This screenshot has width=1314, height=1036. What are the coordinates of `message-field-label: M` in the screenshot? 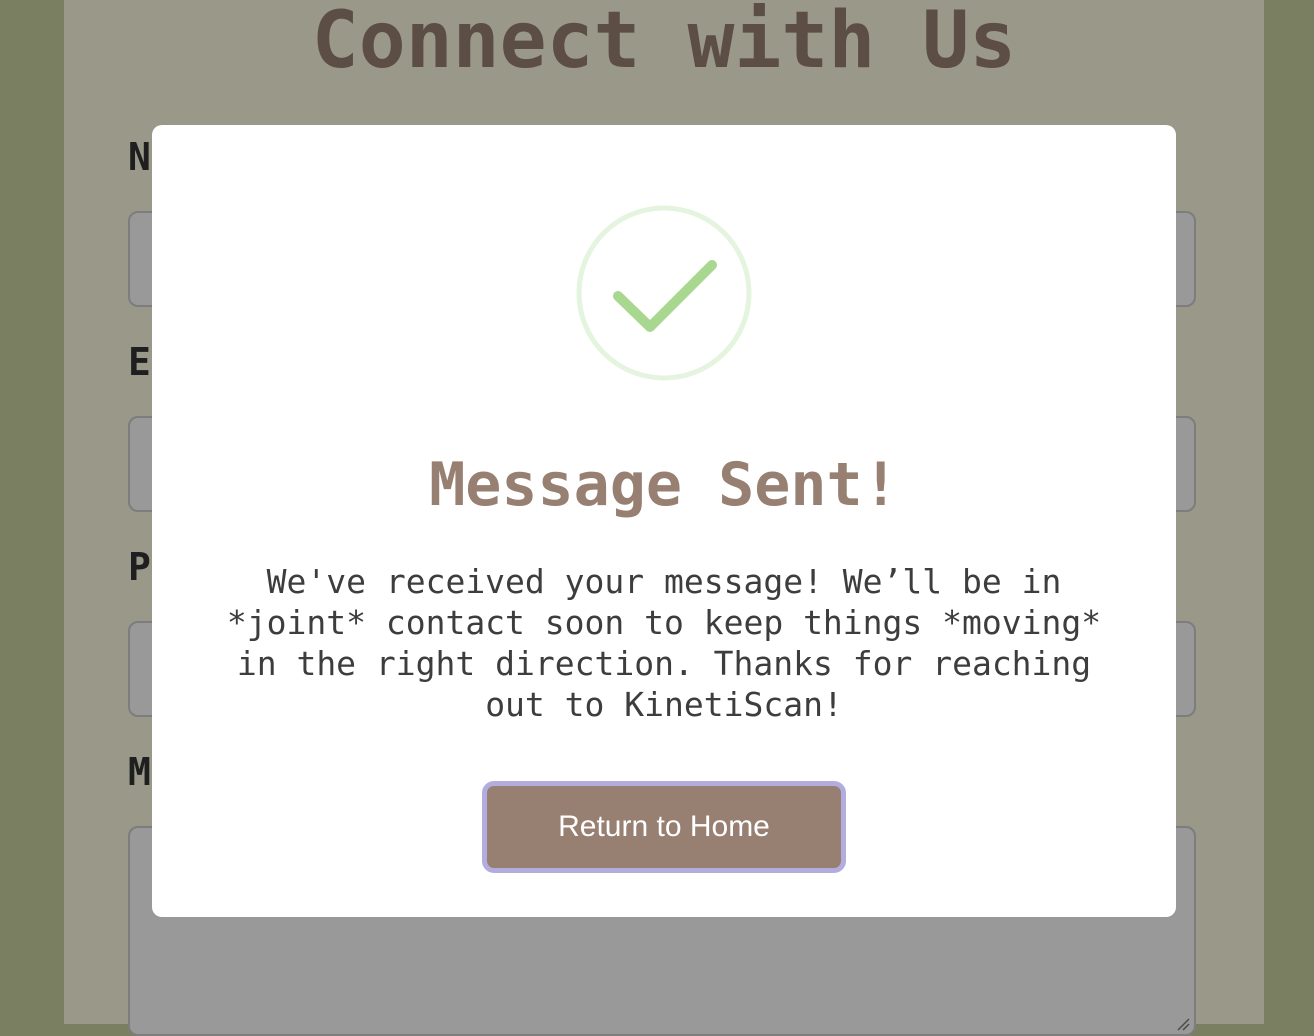 It's located at (139, 772).